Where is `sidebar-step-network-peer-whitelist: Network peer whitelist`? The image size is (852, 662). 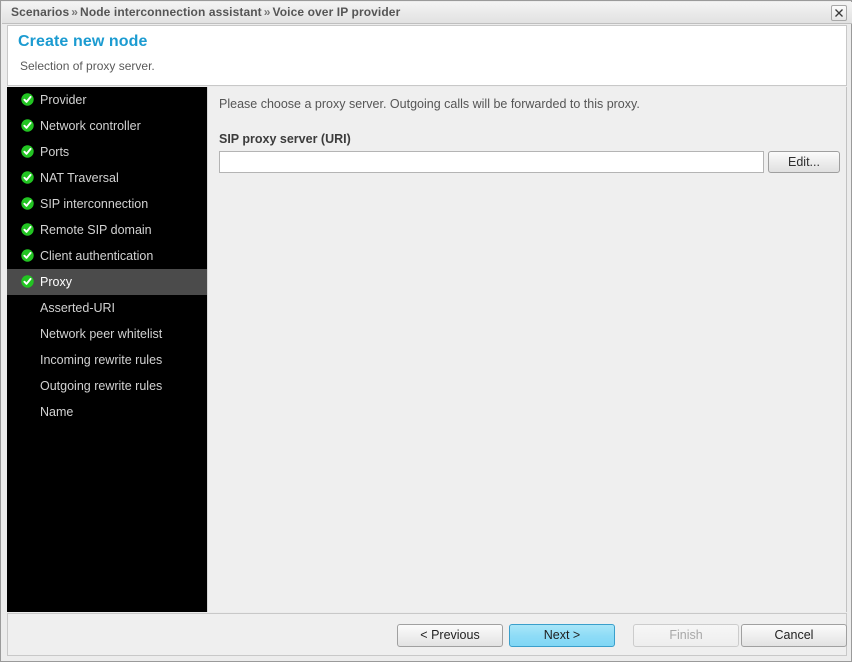
sidebar-step-network-peer-whitelist: Network peer whitelist is located at coordinates (107, 334).